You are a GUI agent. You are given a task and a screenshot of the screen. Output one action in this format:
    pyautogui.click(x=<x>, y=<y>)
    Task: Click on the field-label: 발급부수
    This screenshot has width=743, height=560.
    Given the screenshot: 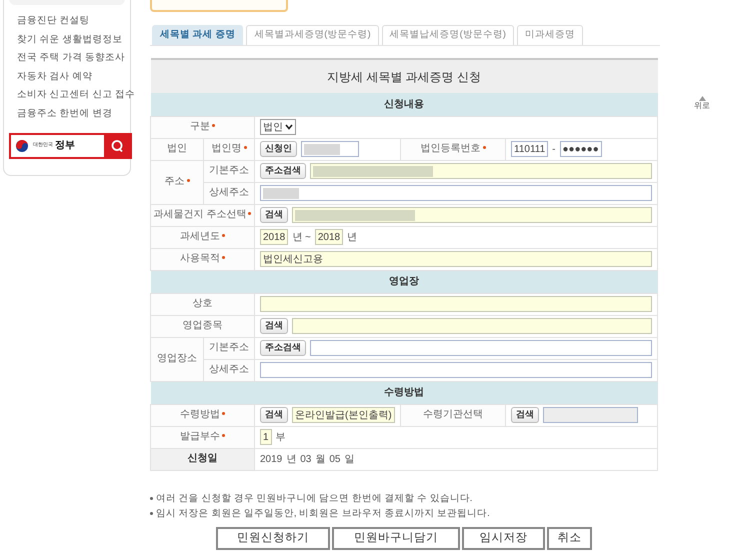 What is the action you would take?
    pyautogui.click(x=202, y=437)
    